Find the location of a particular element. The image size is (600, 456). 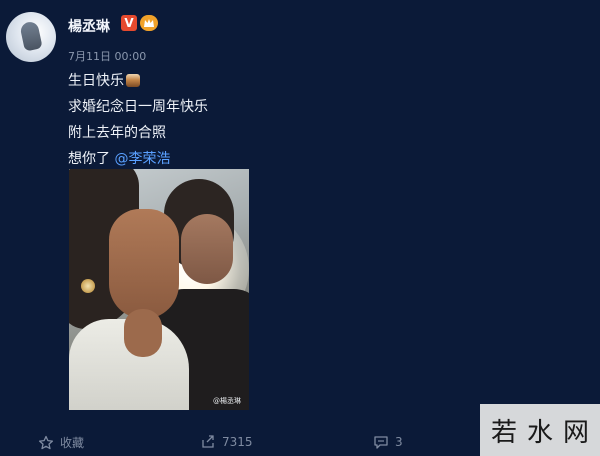

photo-watermark: @楊丞琳 is located at coordinates (227, 401).